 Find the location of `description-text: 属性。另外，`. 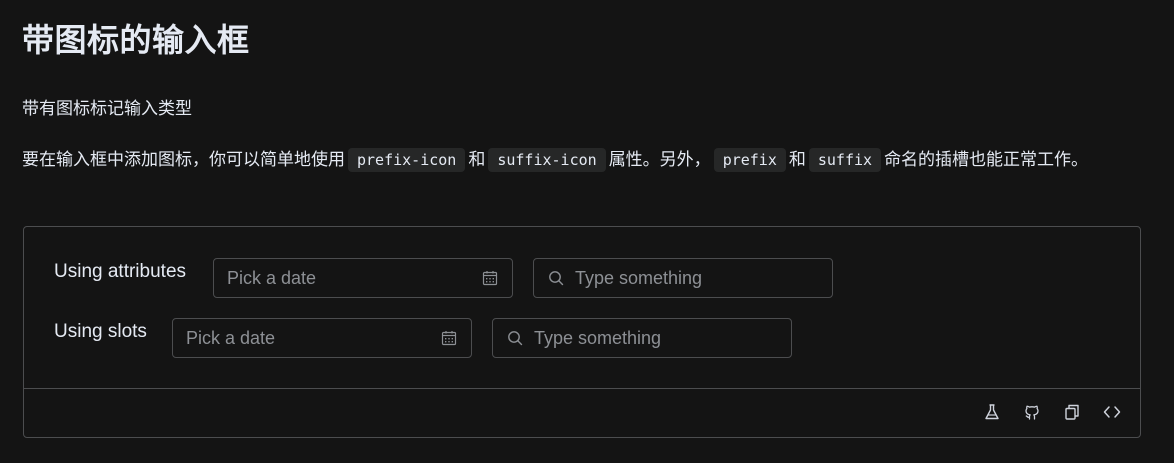

description-text: 属性。另外， is located at coordinates (659, 160).